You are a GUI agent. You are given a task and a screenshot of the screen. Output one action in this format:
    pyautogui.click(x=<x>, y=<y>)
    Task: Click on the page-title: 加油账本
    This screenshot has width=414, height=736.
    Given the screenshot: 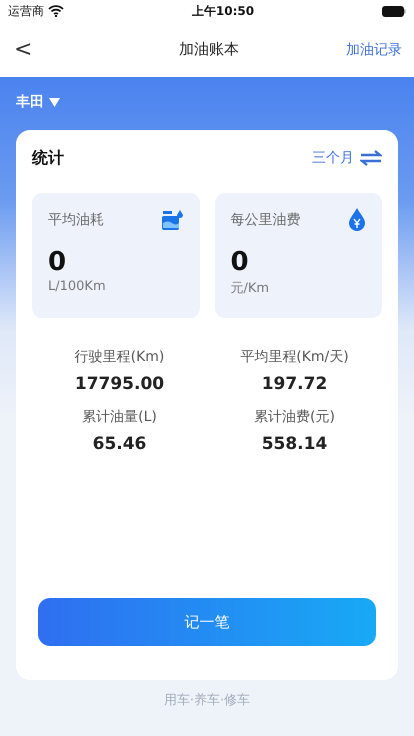 What is the action you would take?
    pyautogui.click(x=209, y=49)
    